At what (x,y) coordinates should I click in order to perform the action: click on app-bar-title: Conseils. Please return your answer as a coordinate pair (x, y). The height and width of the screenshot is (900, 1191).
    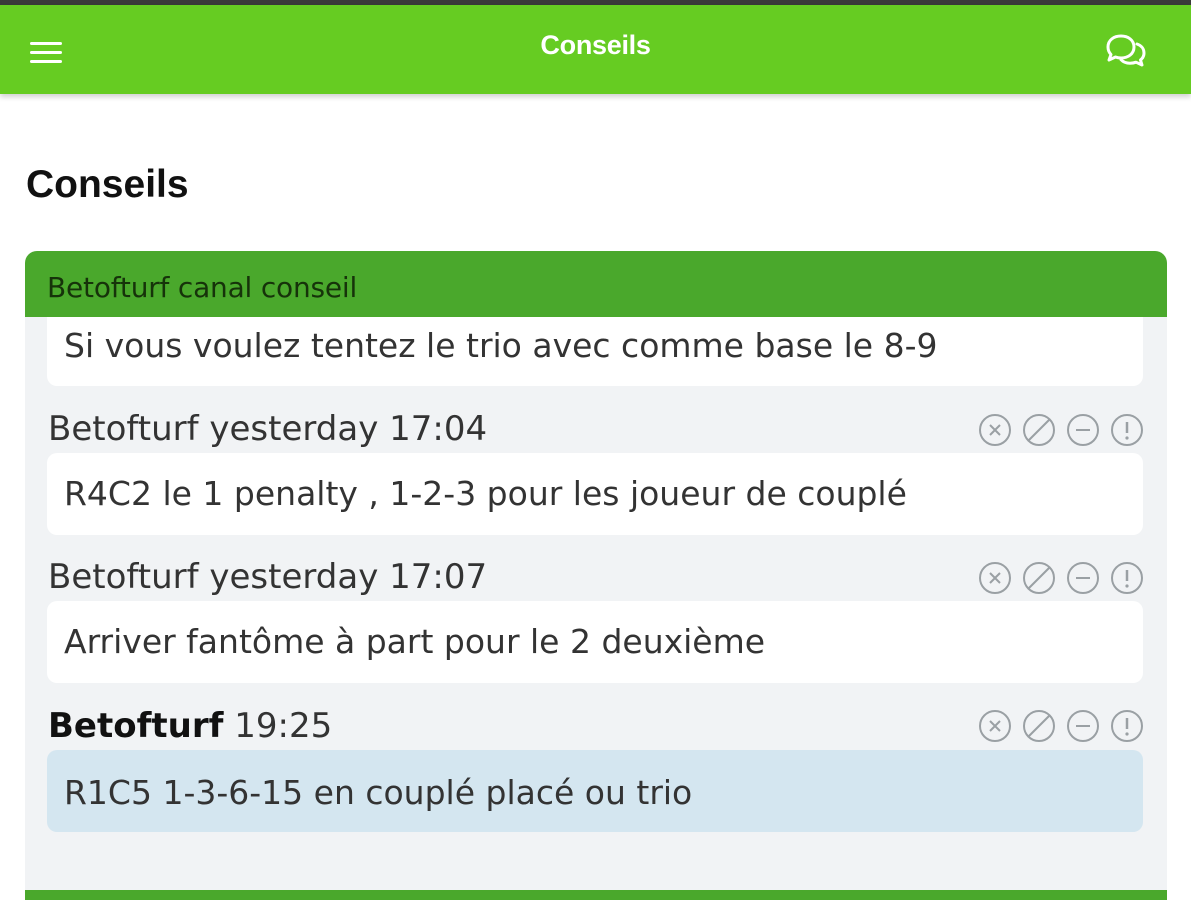
    Looking at the image, I should click on (595, 45).